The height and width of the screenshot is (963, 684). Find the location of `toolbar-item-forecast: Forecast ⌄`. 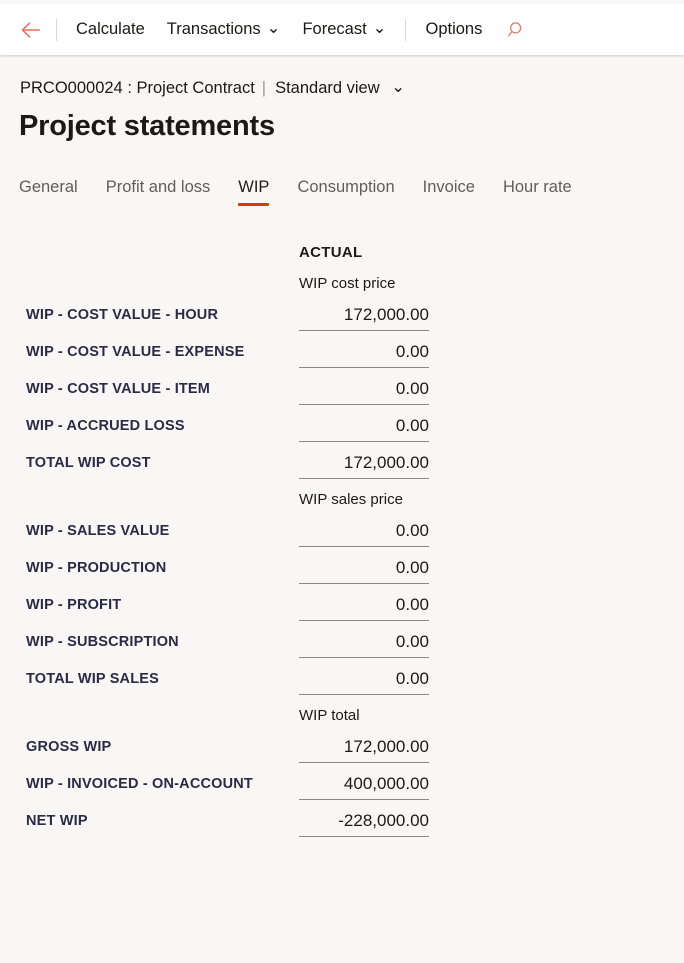

toolbar-item-forecast: Forecast ⌄ is located at coordinates (344, 30).